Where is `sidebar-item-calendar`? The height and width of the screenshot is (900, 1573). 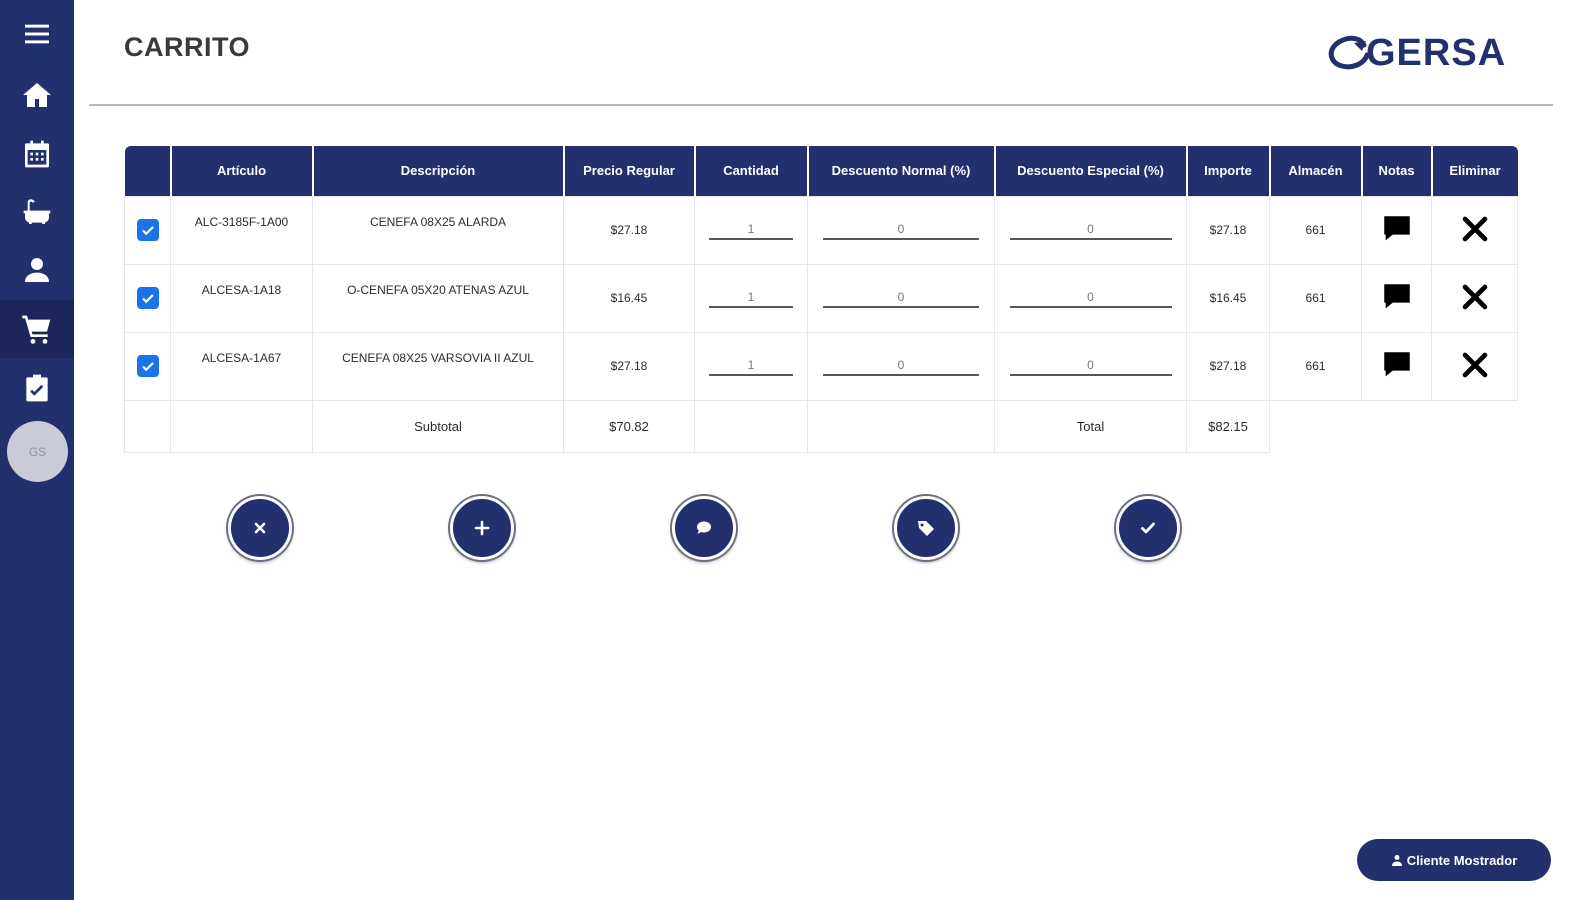
sidebar-item-calendar is located at coordinates (37, 154).